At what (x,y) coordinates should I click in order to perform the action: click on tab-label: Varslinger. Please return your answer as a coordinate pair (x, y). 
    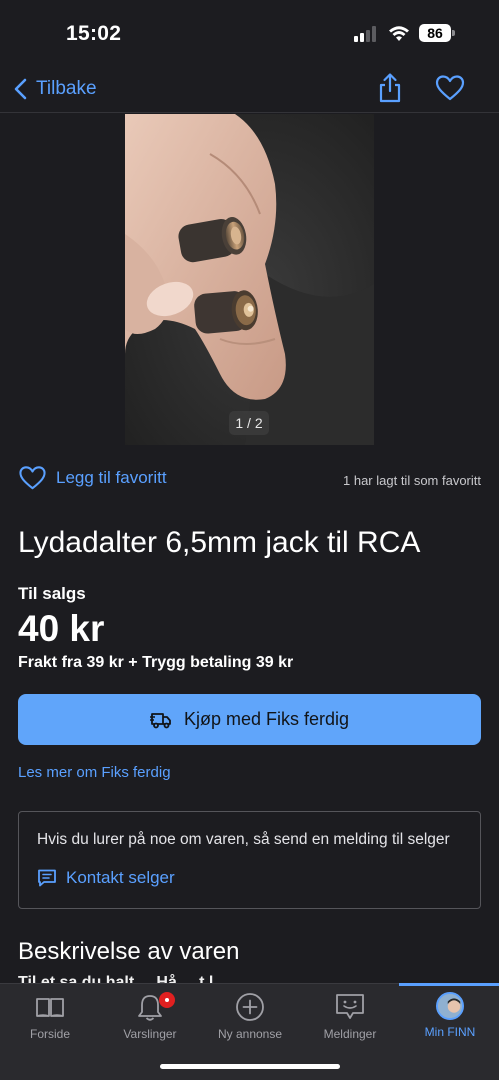
    Looking at the image, I should click on (150, 1034).